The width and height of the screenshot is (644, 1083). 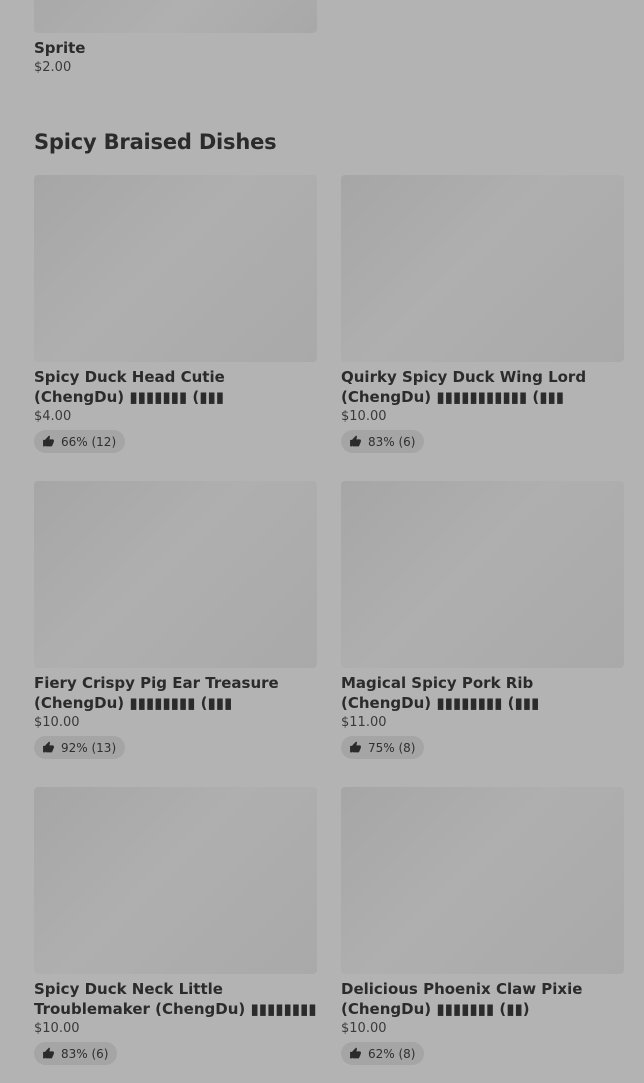 What do you see at coordinates (89, 441) in the screenshot?
I see `rating-text: 66% (12)` at bounding box center [89, 441].